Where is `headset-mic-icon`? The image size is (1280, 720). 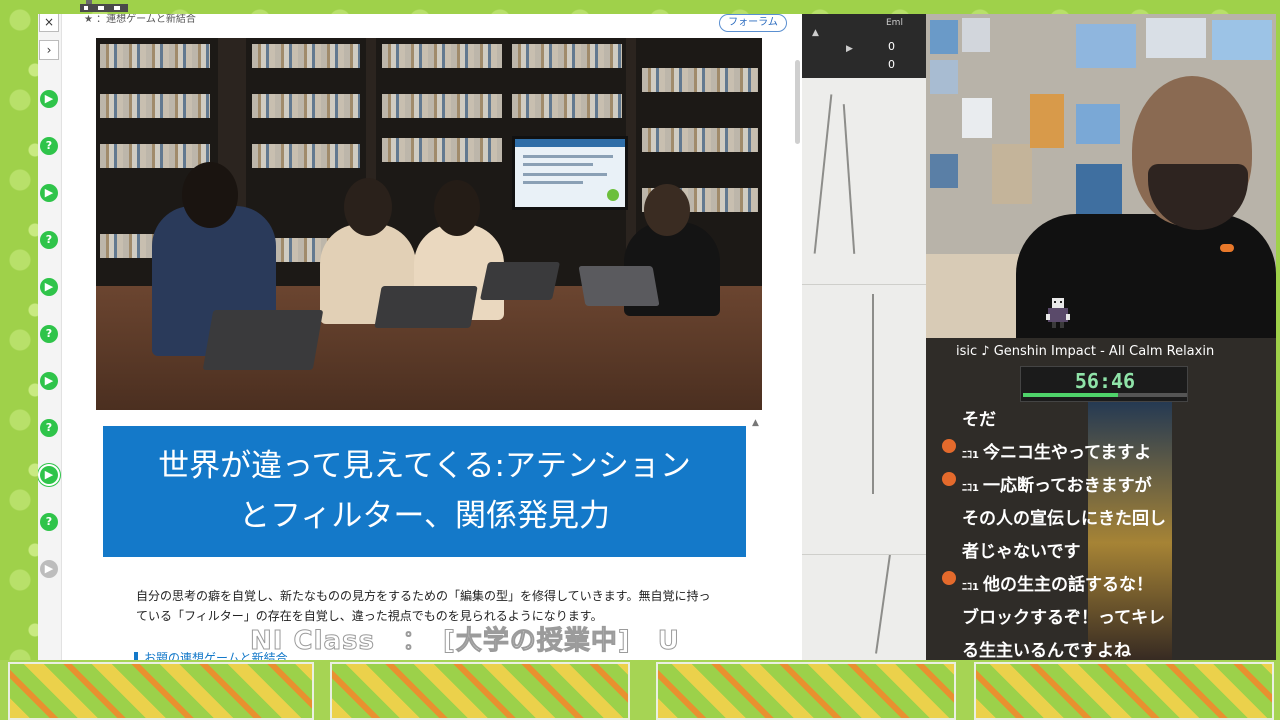 headset-mic-icon is located at coordinates (1227, 248).